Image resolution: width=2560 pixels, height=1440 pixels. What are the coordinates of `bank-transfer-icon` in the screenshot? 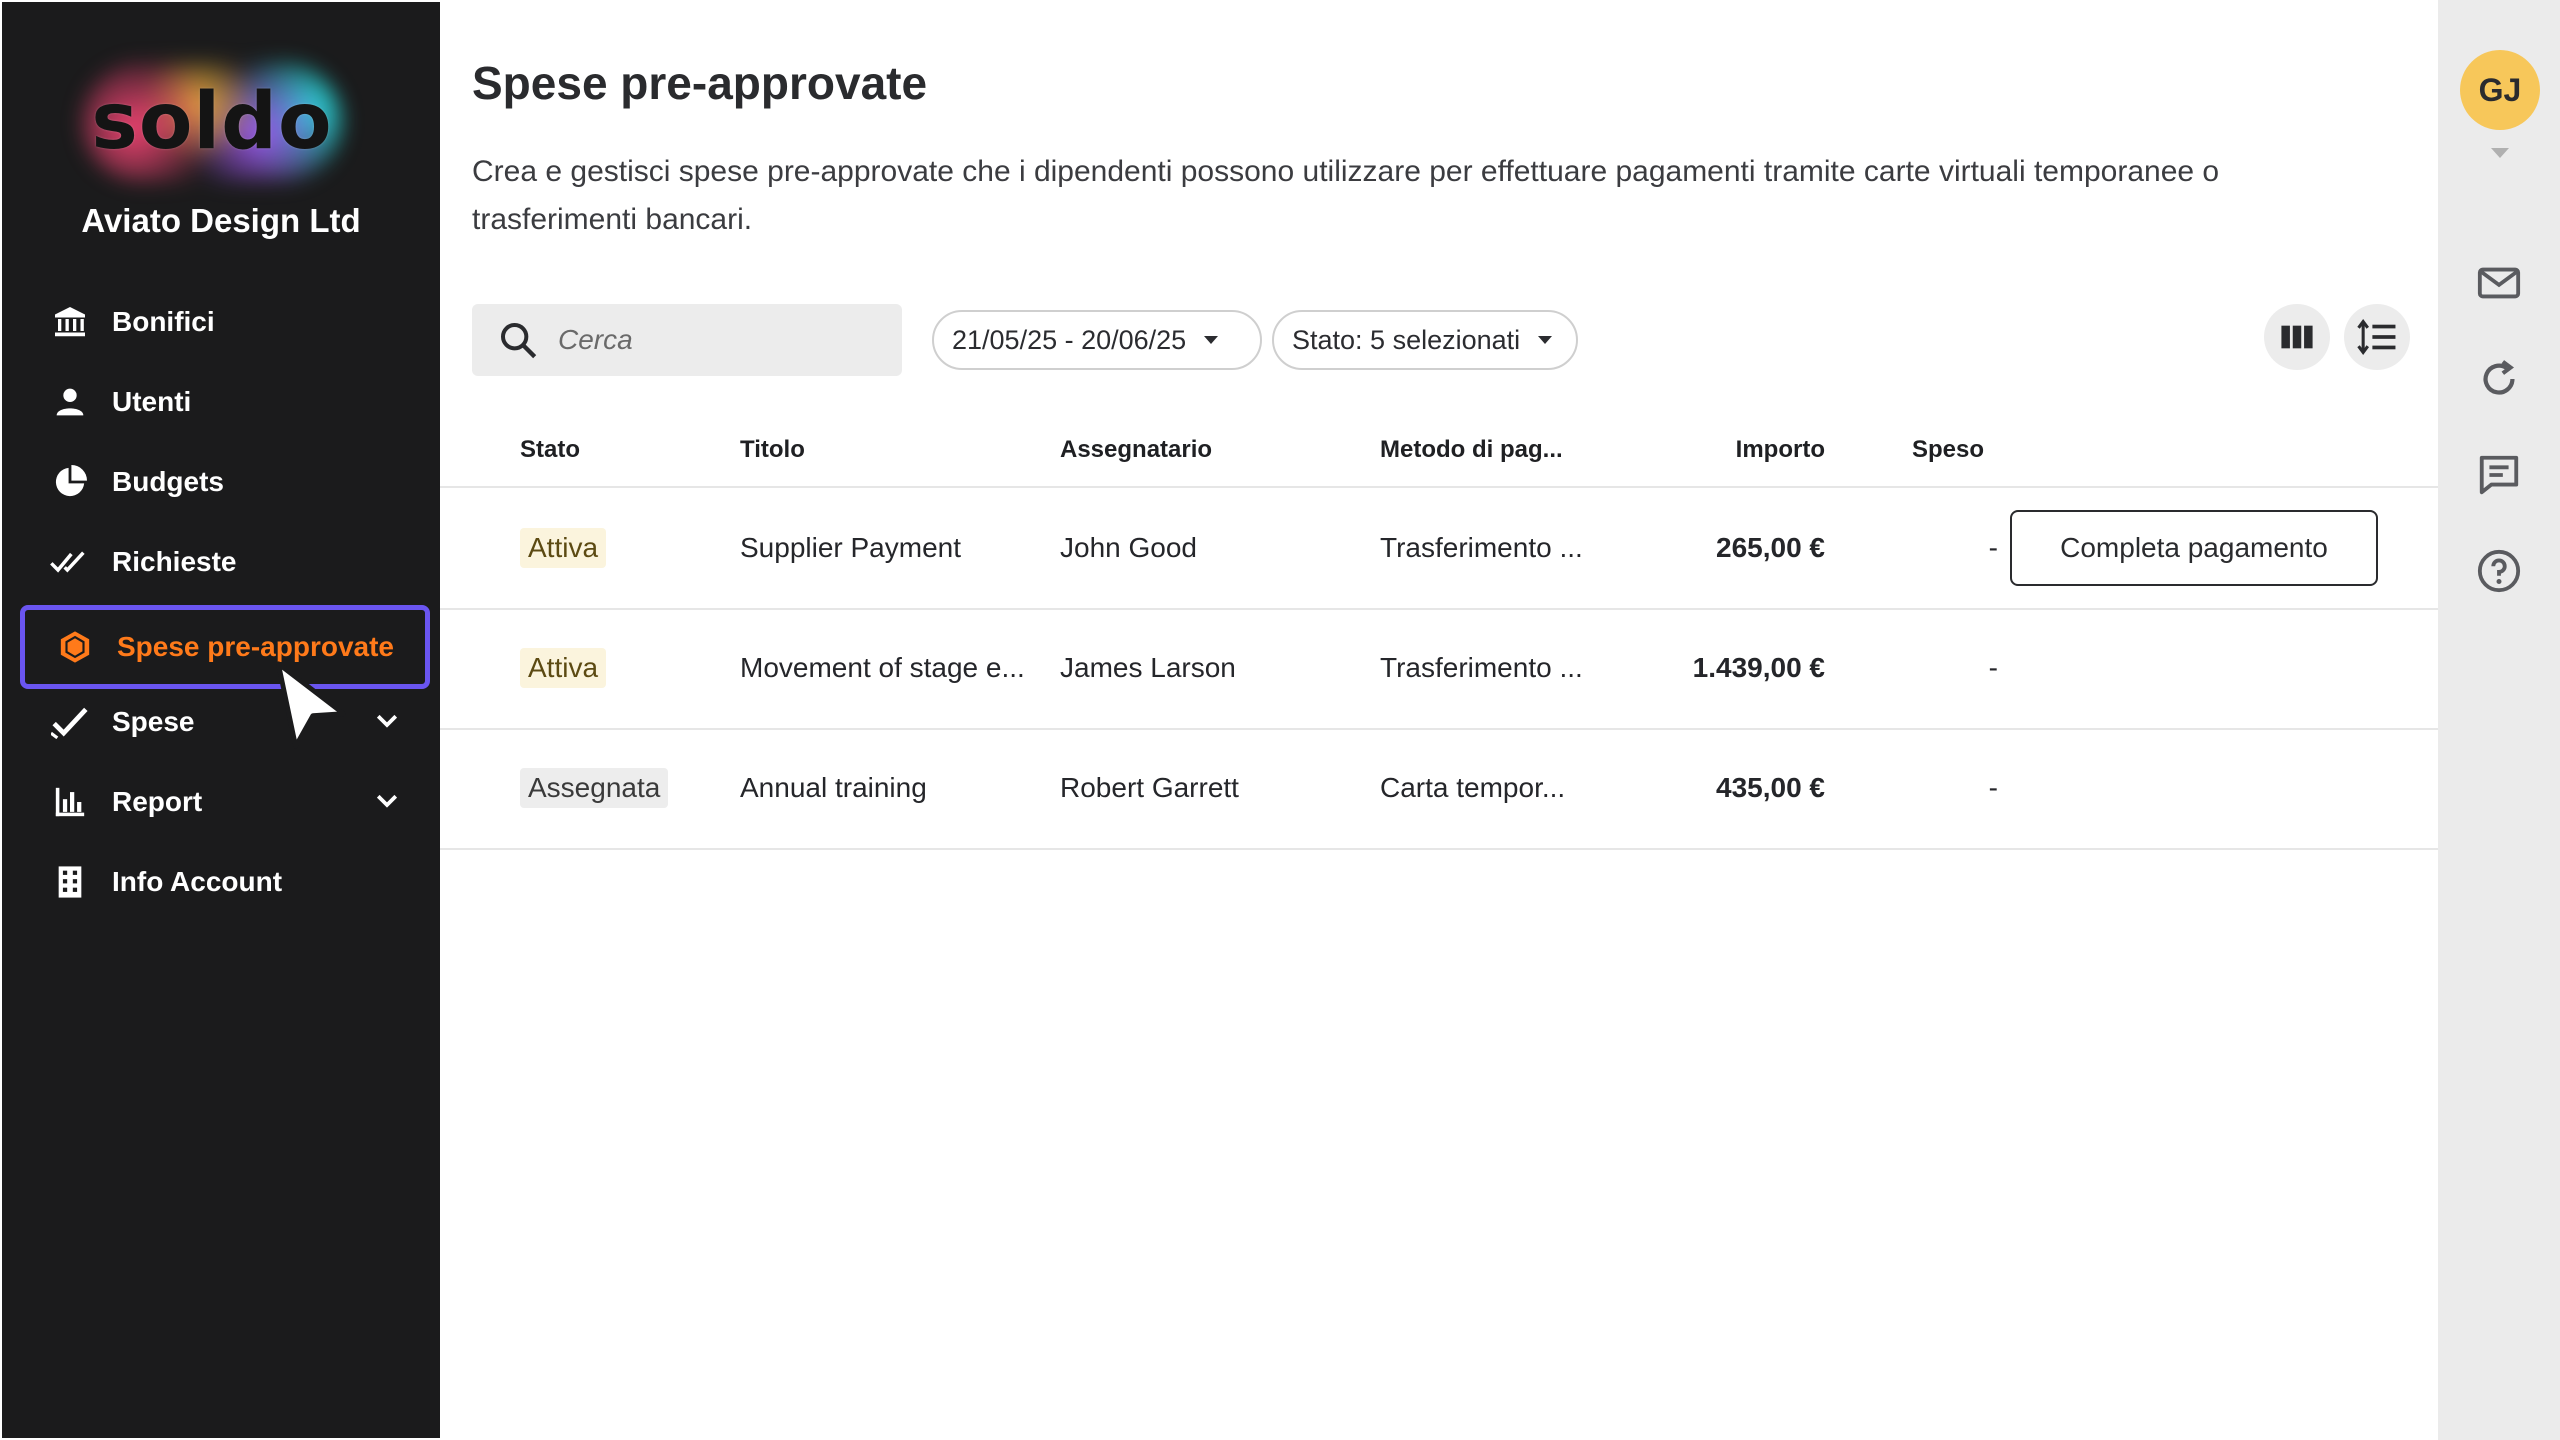 It's located at (70, 322).